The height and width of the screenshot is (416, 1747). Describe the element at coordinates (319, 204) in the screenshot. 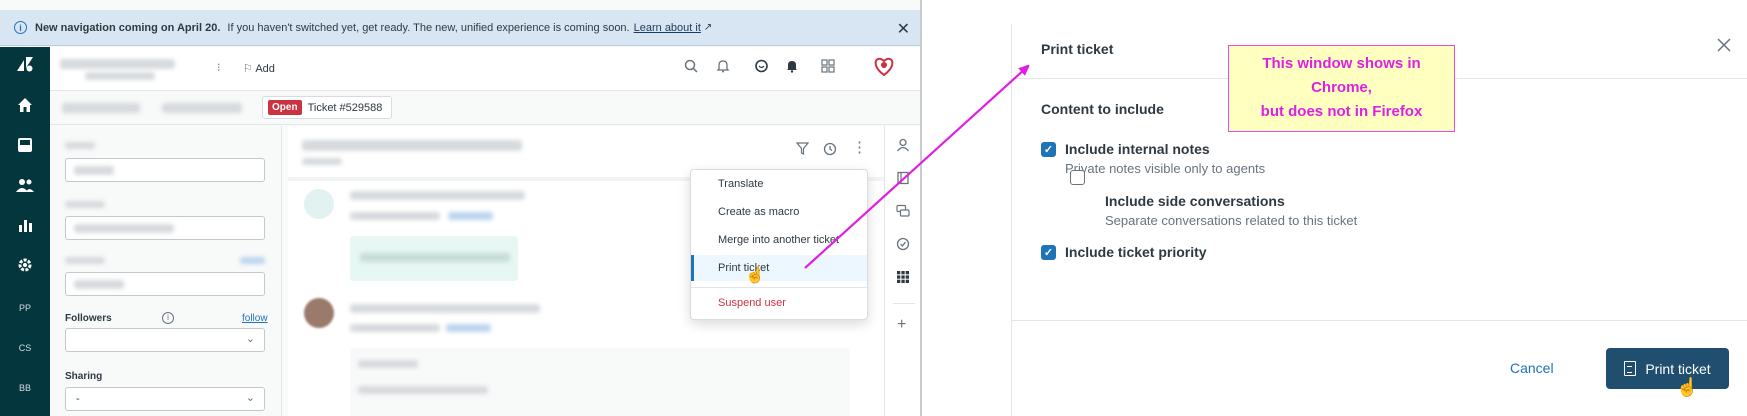

I see `message-avatar` at that location.